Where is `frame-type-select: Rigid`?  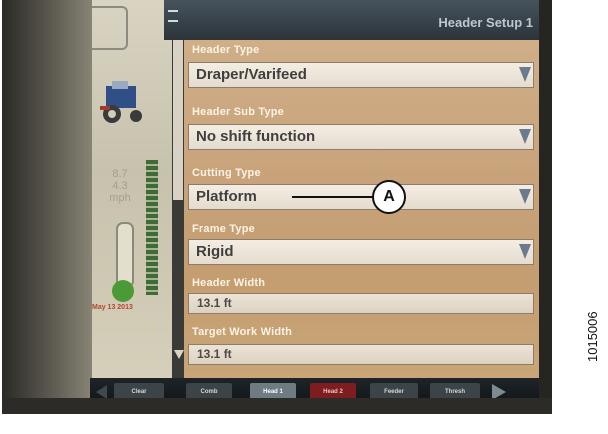 frame-type-select: Rigid is located at coordinates (361, 252).